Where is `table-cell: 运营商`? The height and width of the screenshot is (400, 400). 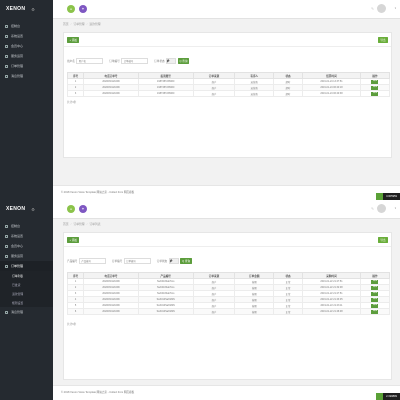 table-cell: 运营商 is located at coordinates (254, 93).